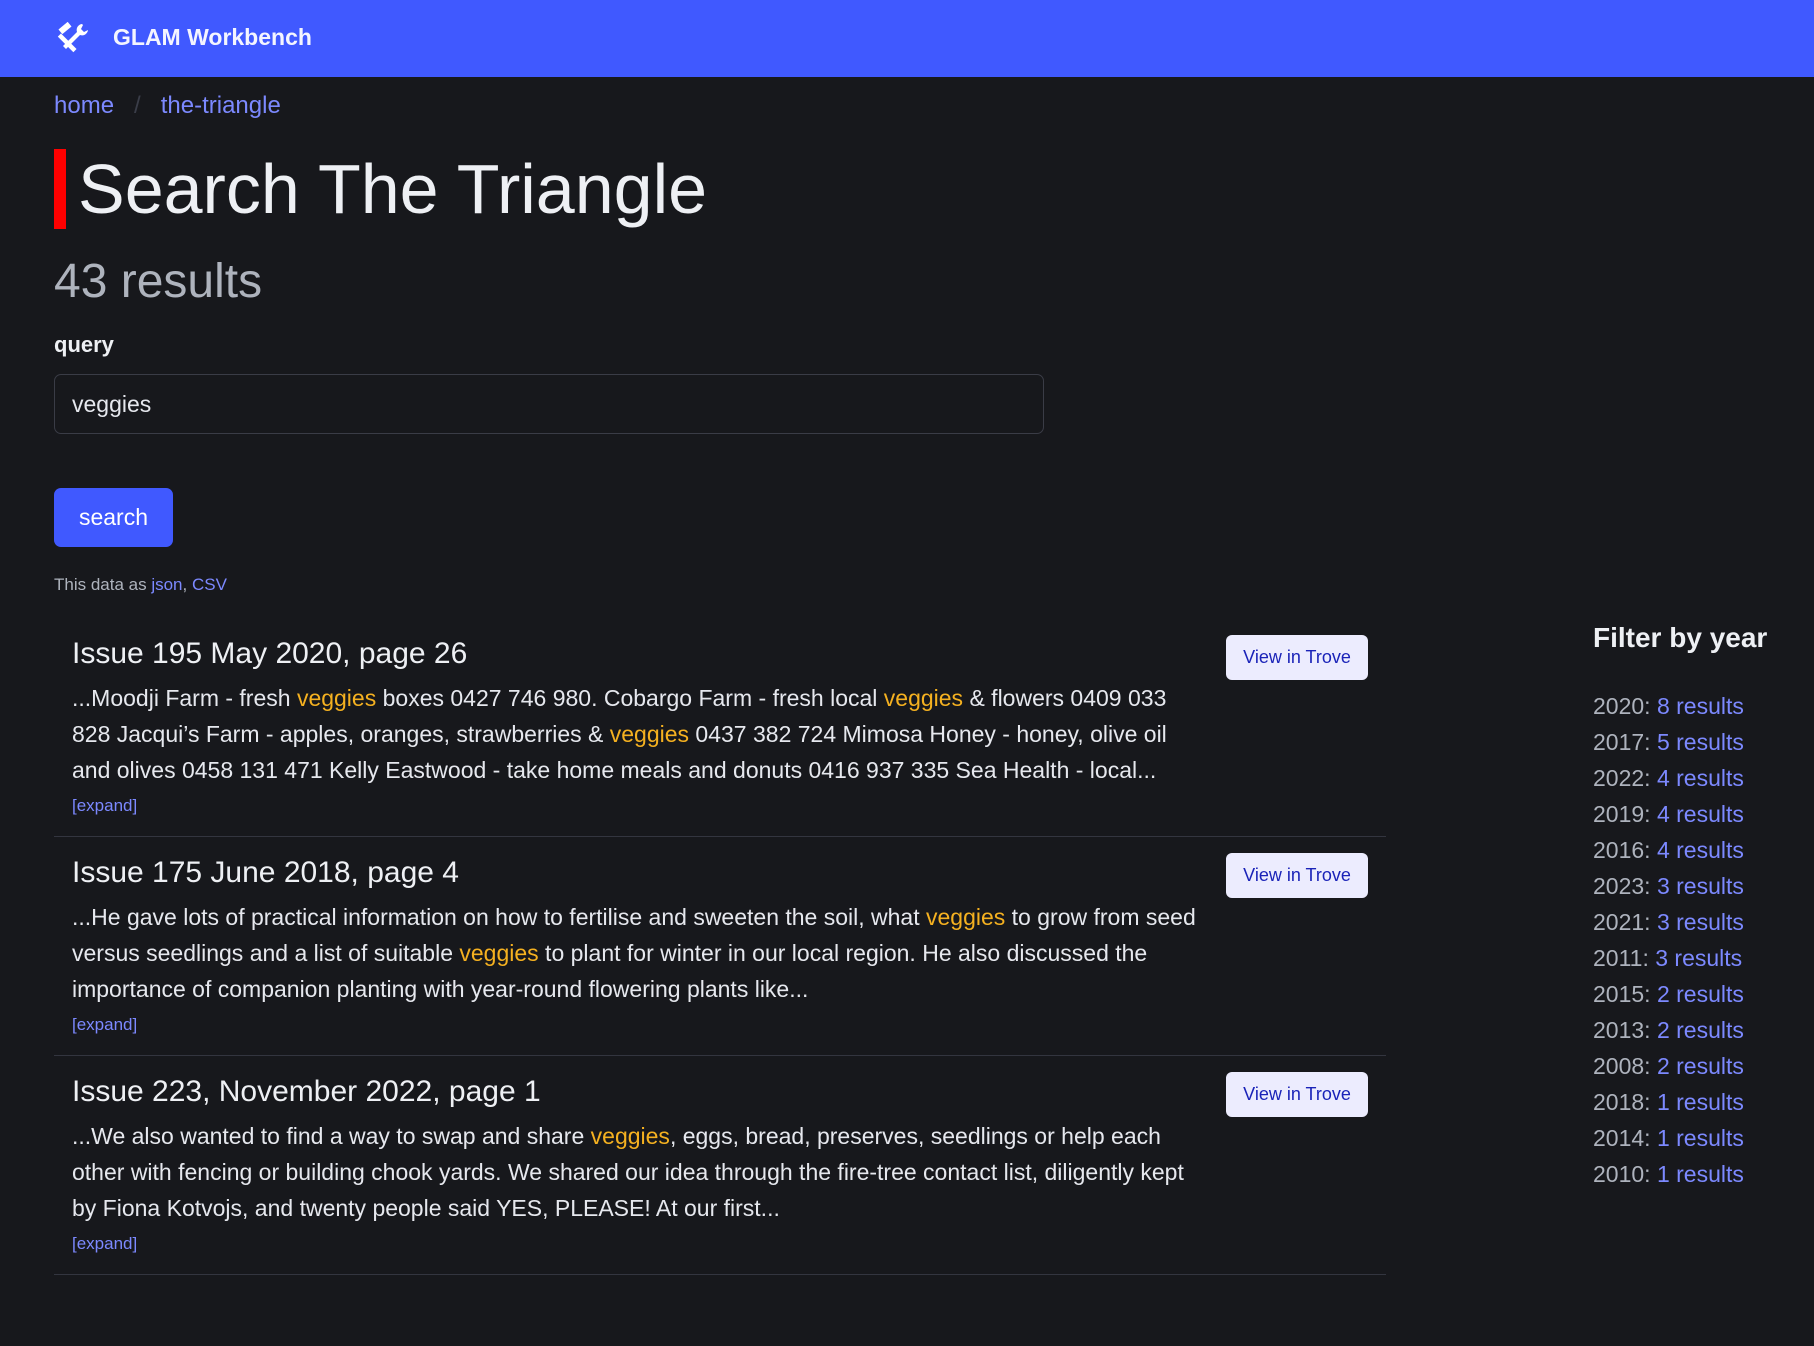 This screenshot has width=1814, height=1346. I want to click on year-label: 2022:, so click(1625, 778).